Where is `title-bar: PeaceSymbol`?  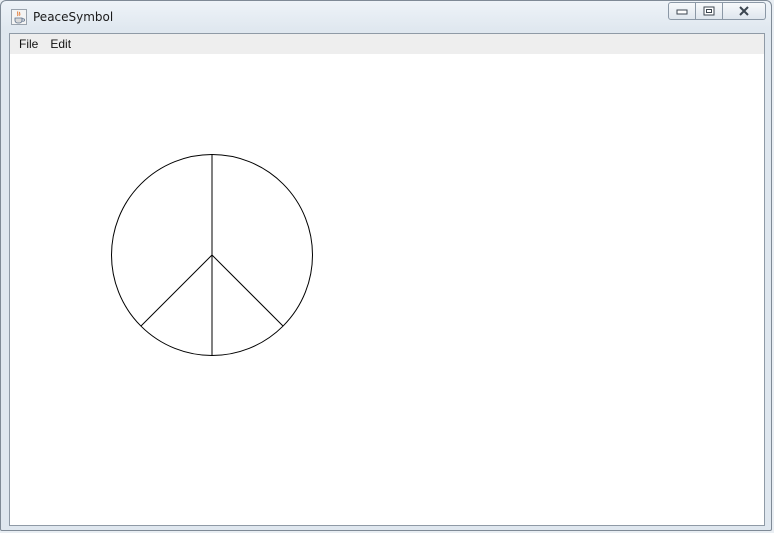
title-bar: PeaceSymbol is located at coordinates (386, 17).